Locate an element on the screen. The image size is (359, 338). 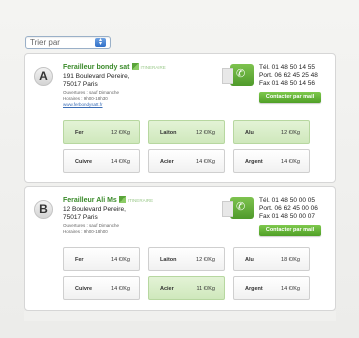
shop-fax: Fax 01 48 50 00 07 is located at coordinates (287, 216).